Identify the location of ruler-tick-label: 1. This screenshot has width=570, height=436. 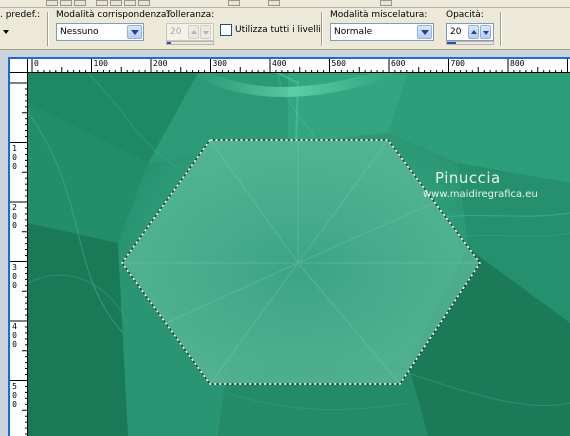
(14, 148).